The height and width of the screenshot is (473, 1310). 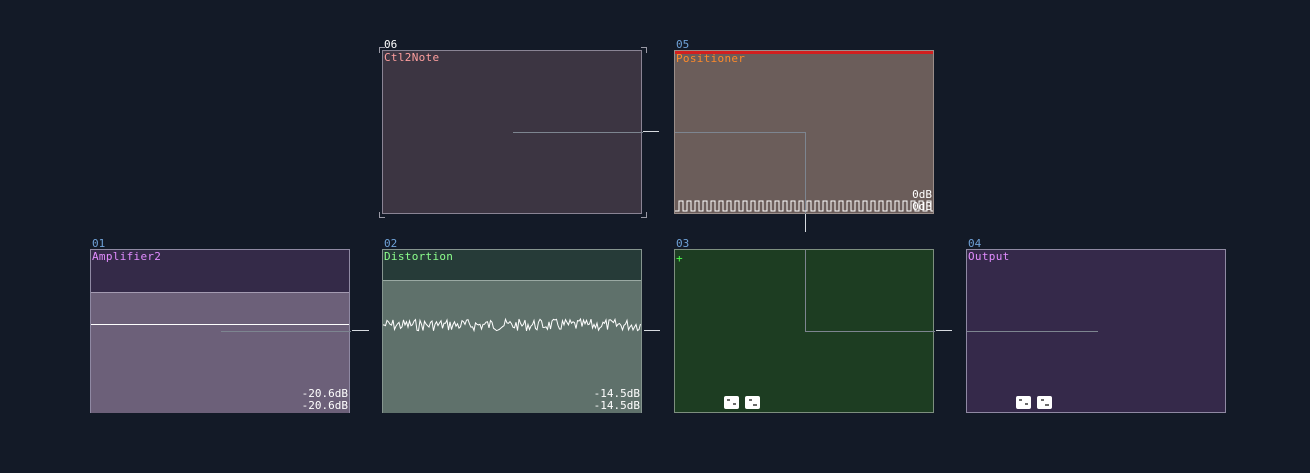 What do you see at coordinates (805, 223) in the screenshot?
I see `wire-positioner-out` at bounding box center [805, 223].